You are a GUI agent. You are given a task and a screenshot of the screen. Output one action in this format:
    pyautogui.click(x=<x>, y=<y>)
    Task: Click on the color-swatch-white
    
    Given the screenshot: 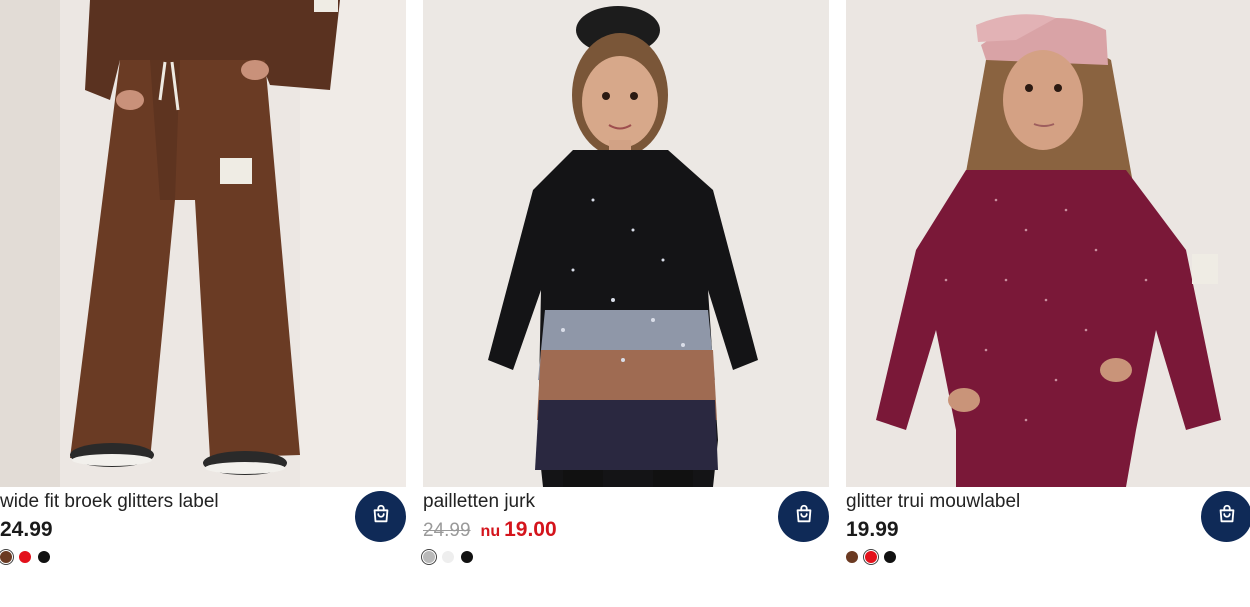 What is the action you would take?
    pyautogui.click(x=448, y=557)
    